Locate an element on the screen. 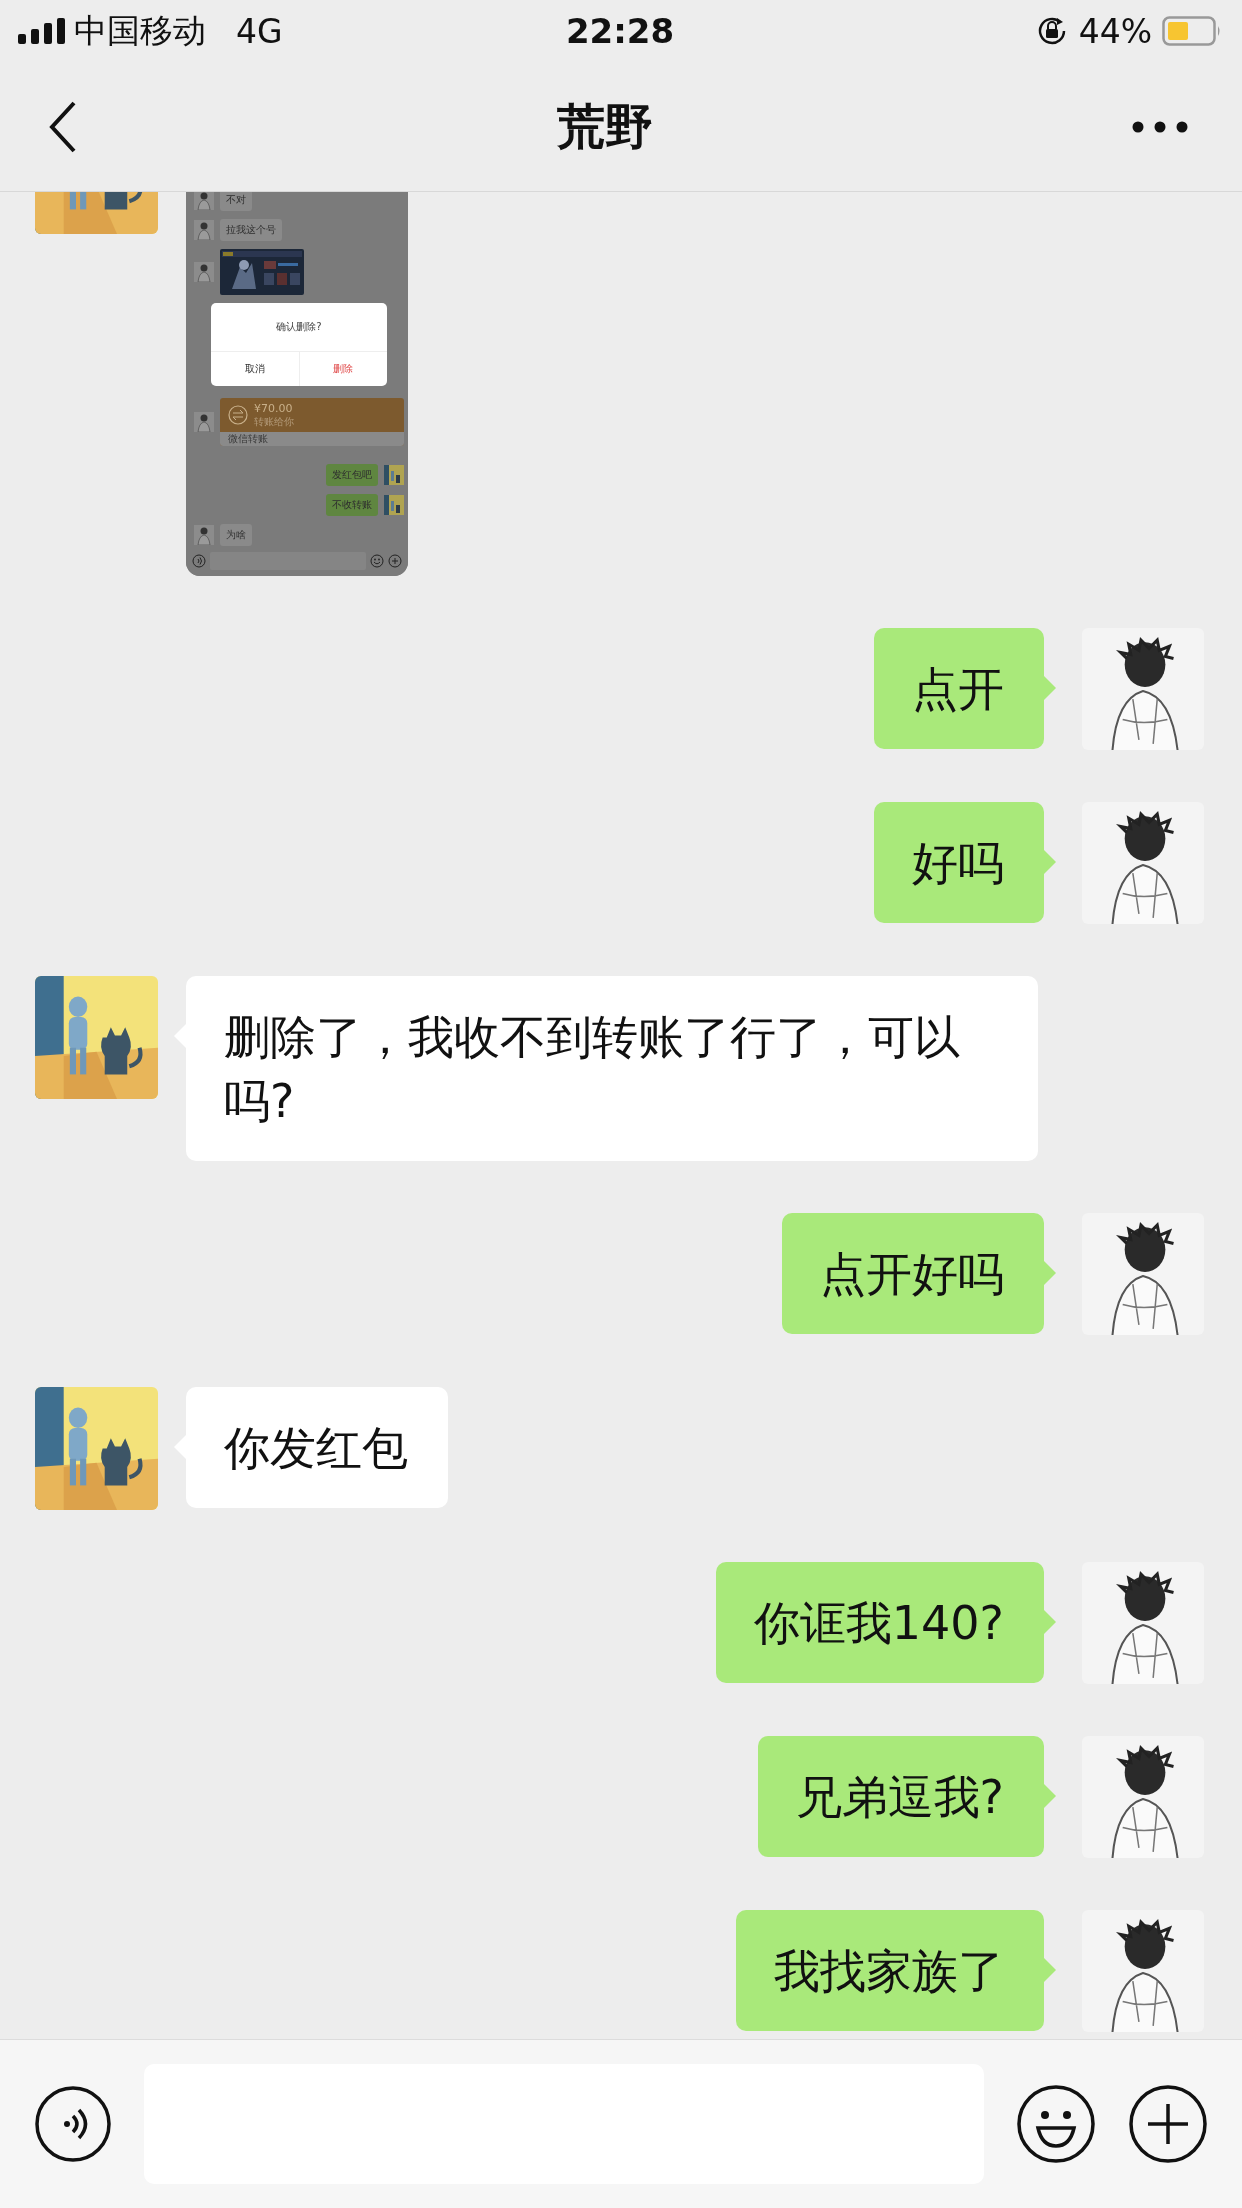  delete-button: 删除 is located at coordinates (342, 369).